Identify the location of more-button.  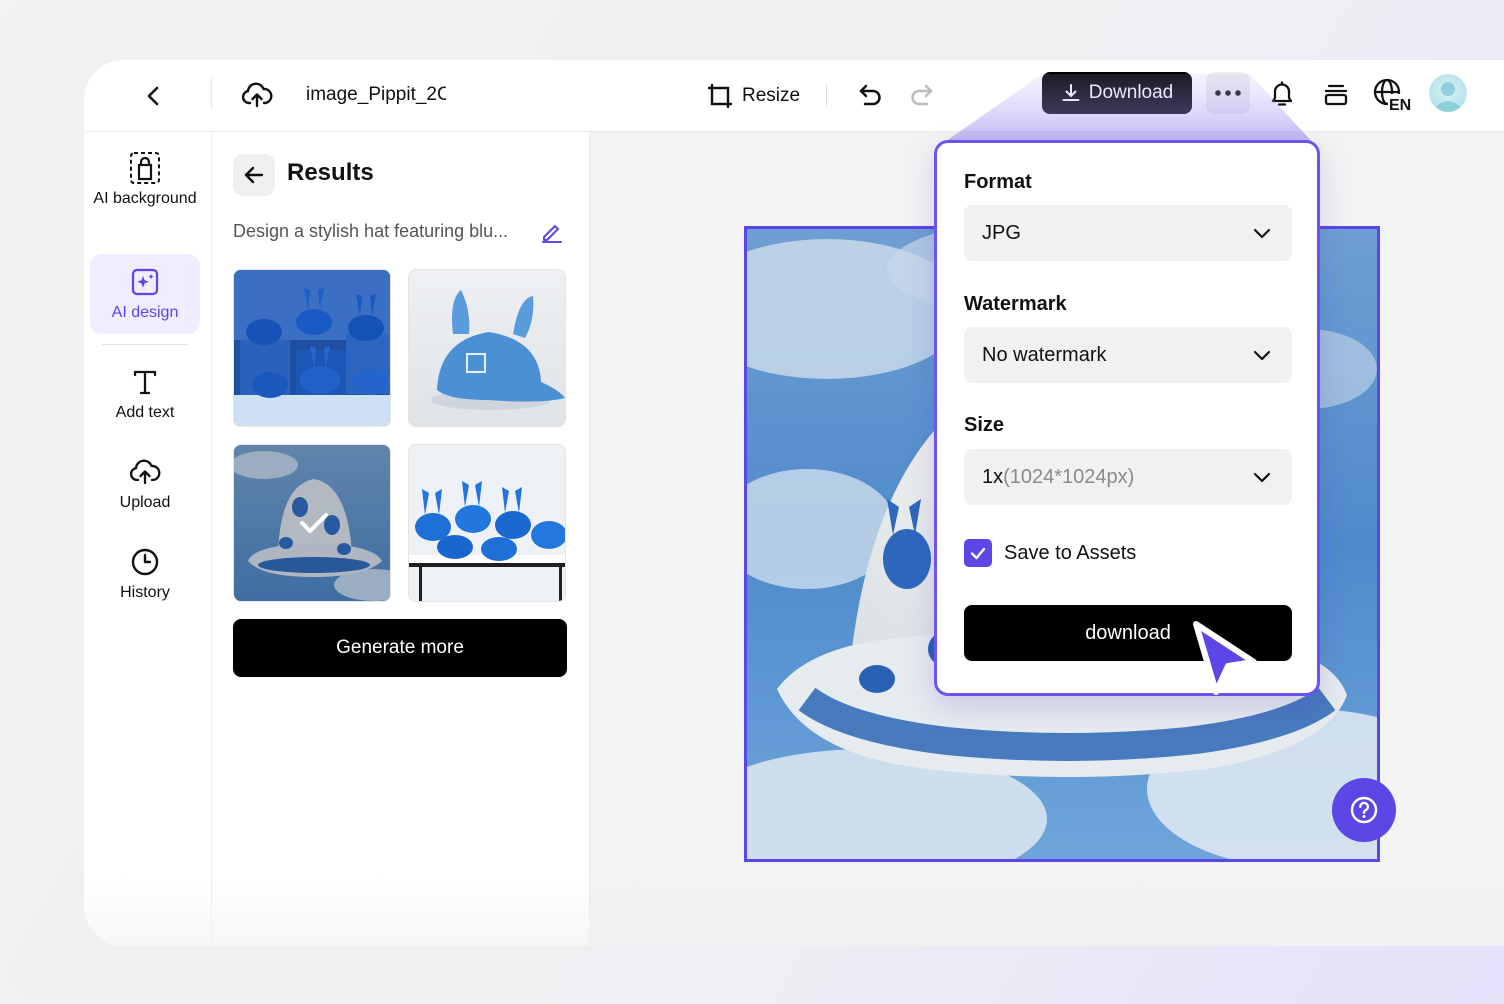
(1228, 93).